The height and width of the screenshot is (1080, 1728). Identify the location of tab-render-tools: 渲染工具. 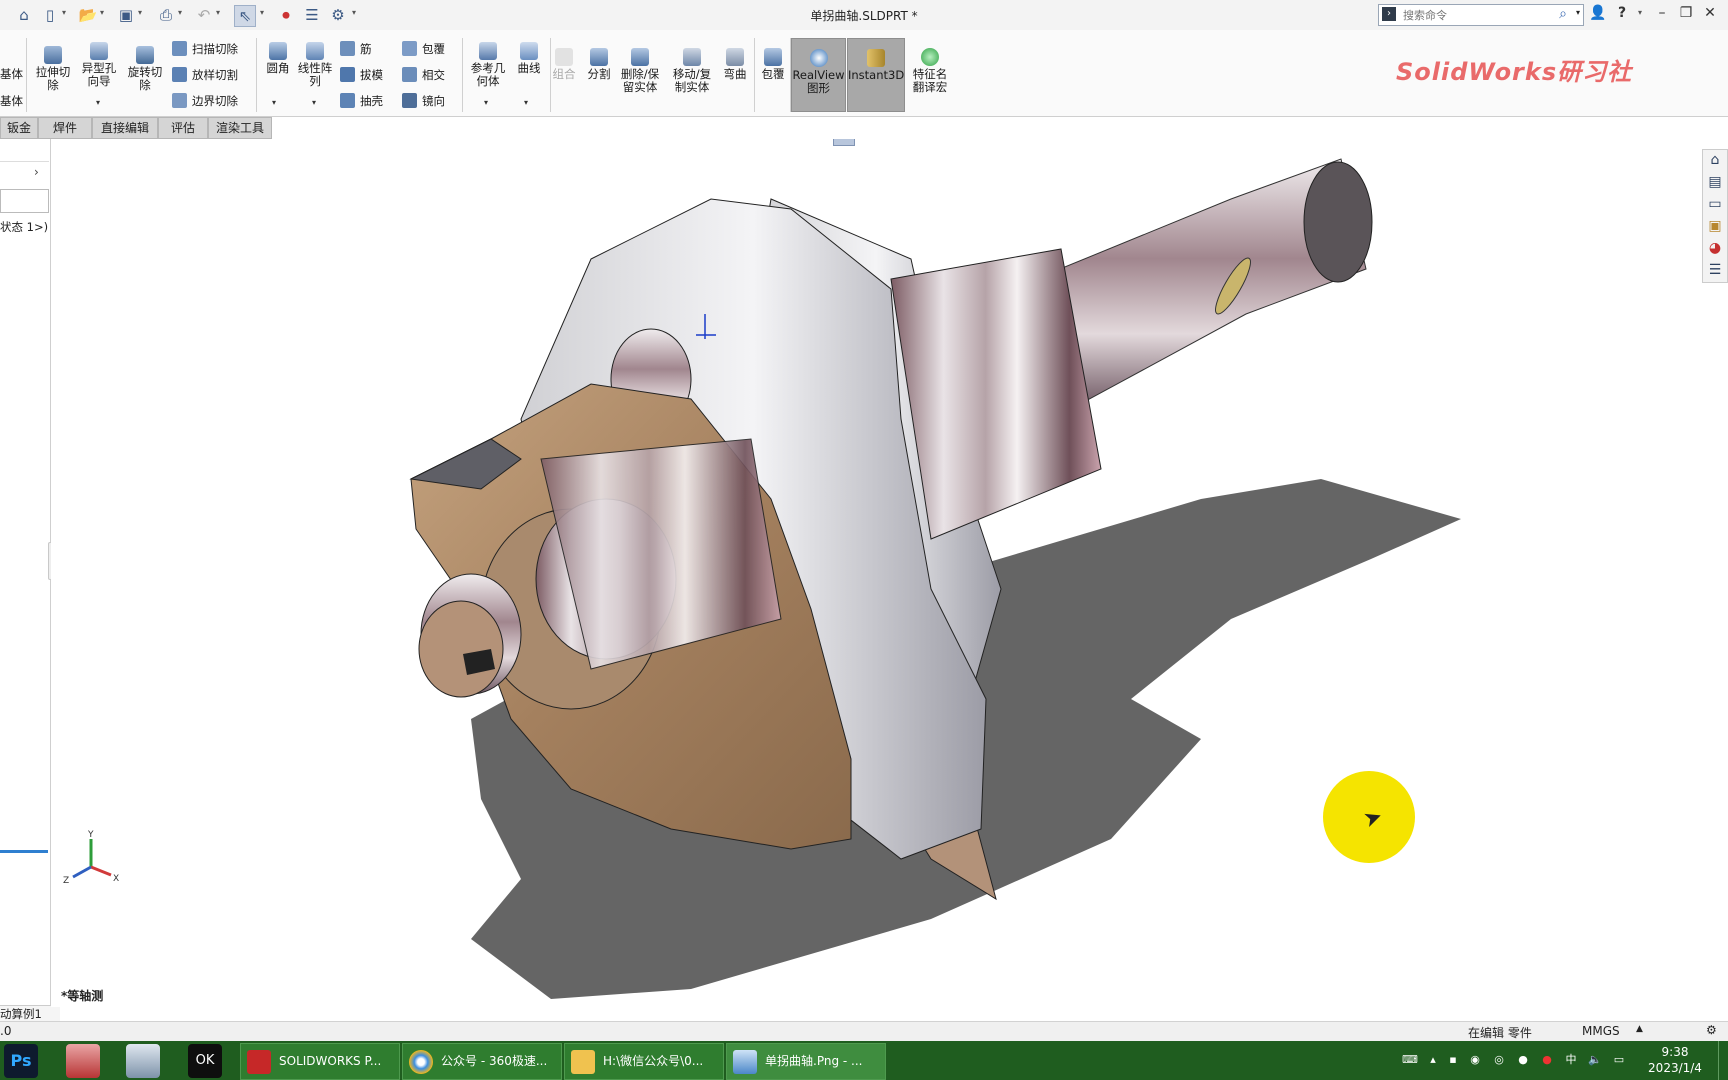
(240, 128).